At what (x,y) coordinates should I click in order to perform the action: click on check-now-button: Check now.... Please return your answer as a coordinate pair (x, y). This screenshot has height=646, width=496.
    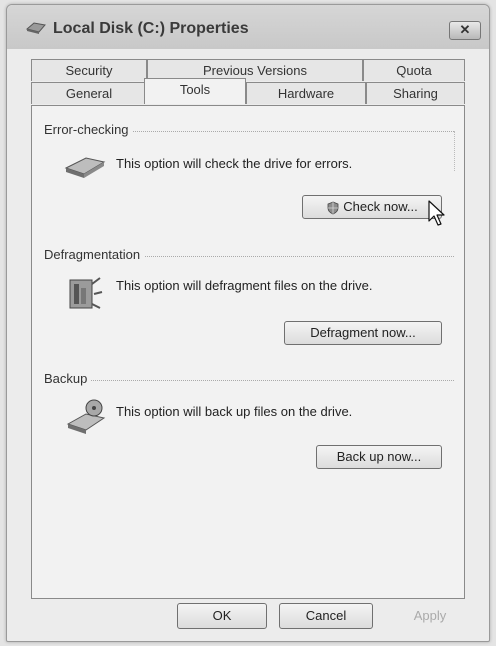
    Looking at the image, I should click on (372, 207).